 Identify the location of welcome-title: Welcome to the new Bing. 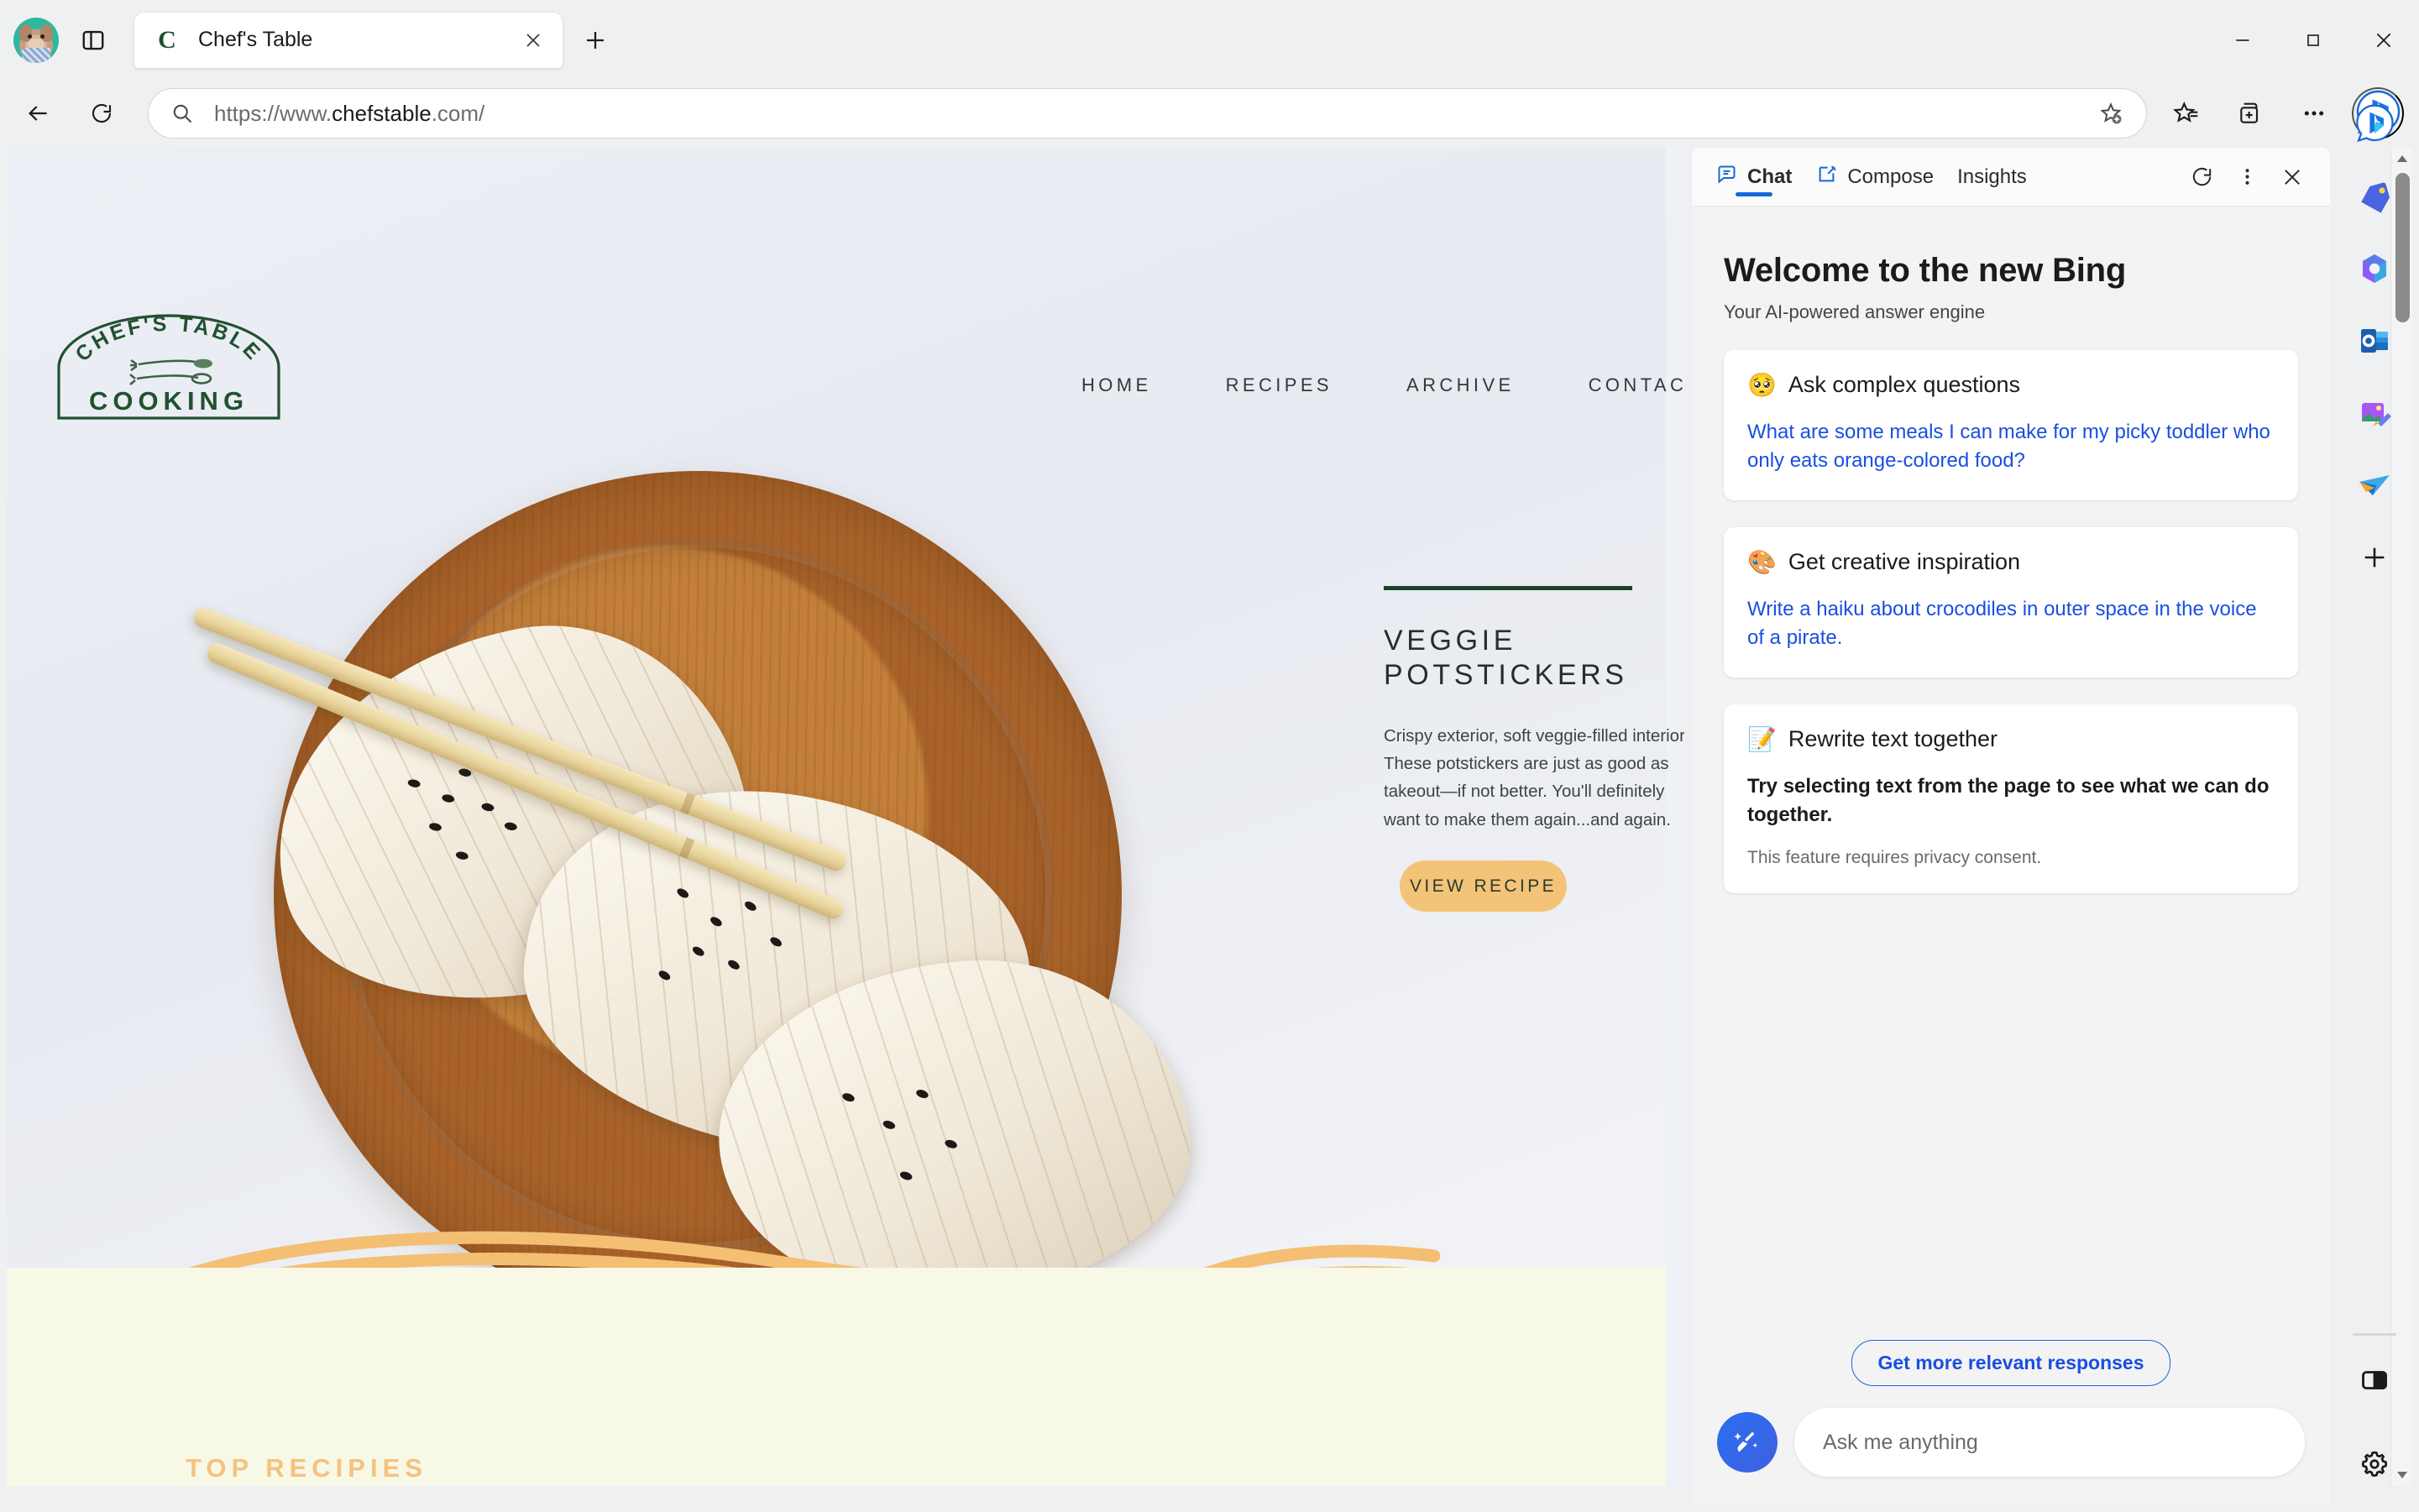
(1926, 270).